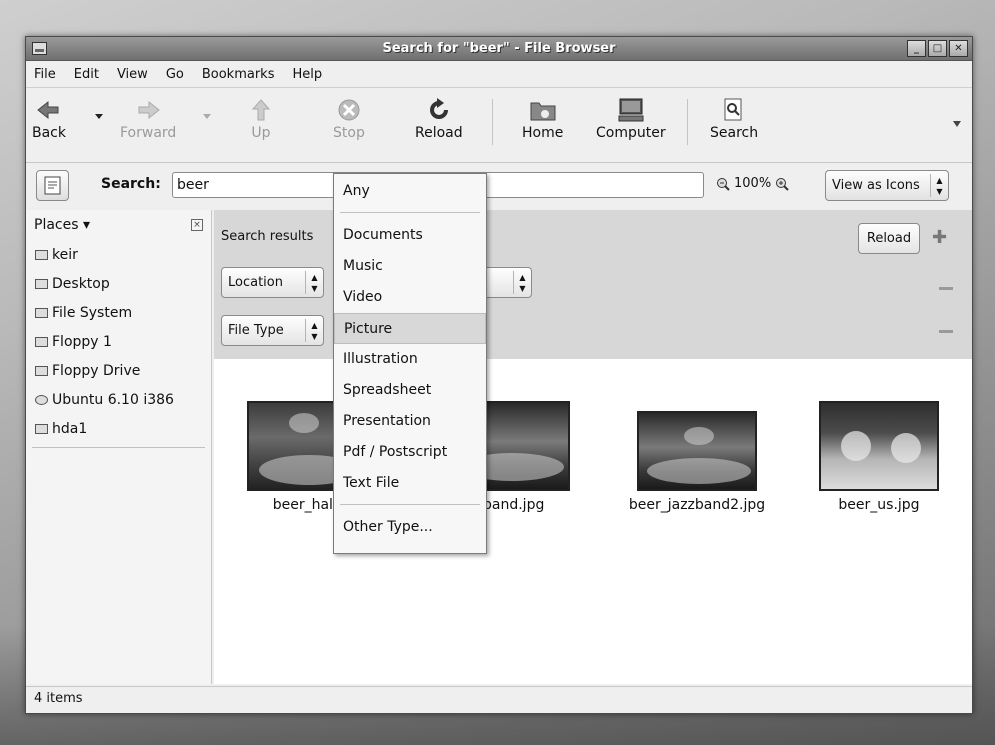  Describe the element at coordinates (410, 191) in the screenshot. I see `menu-item-any: Any` at that location.